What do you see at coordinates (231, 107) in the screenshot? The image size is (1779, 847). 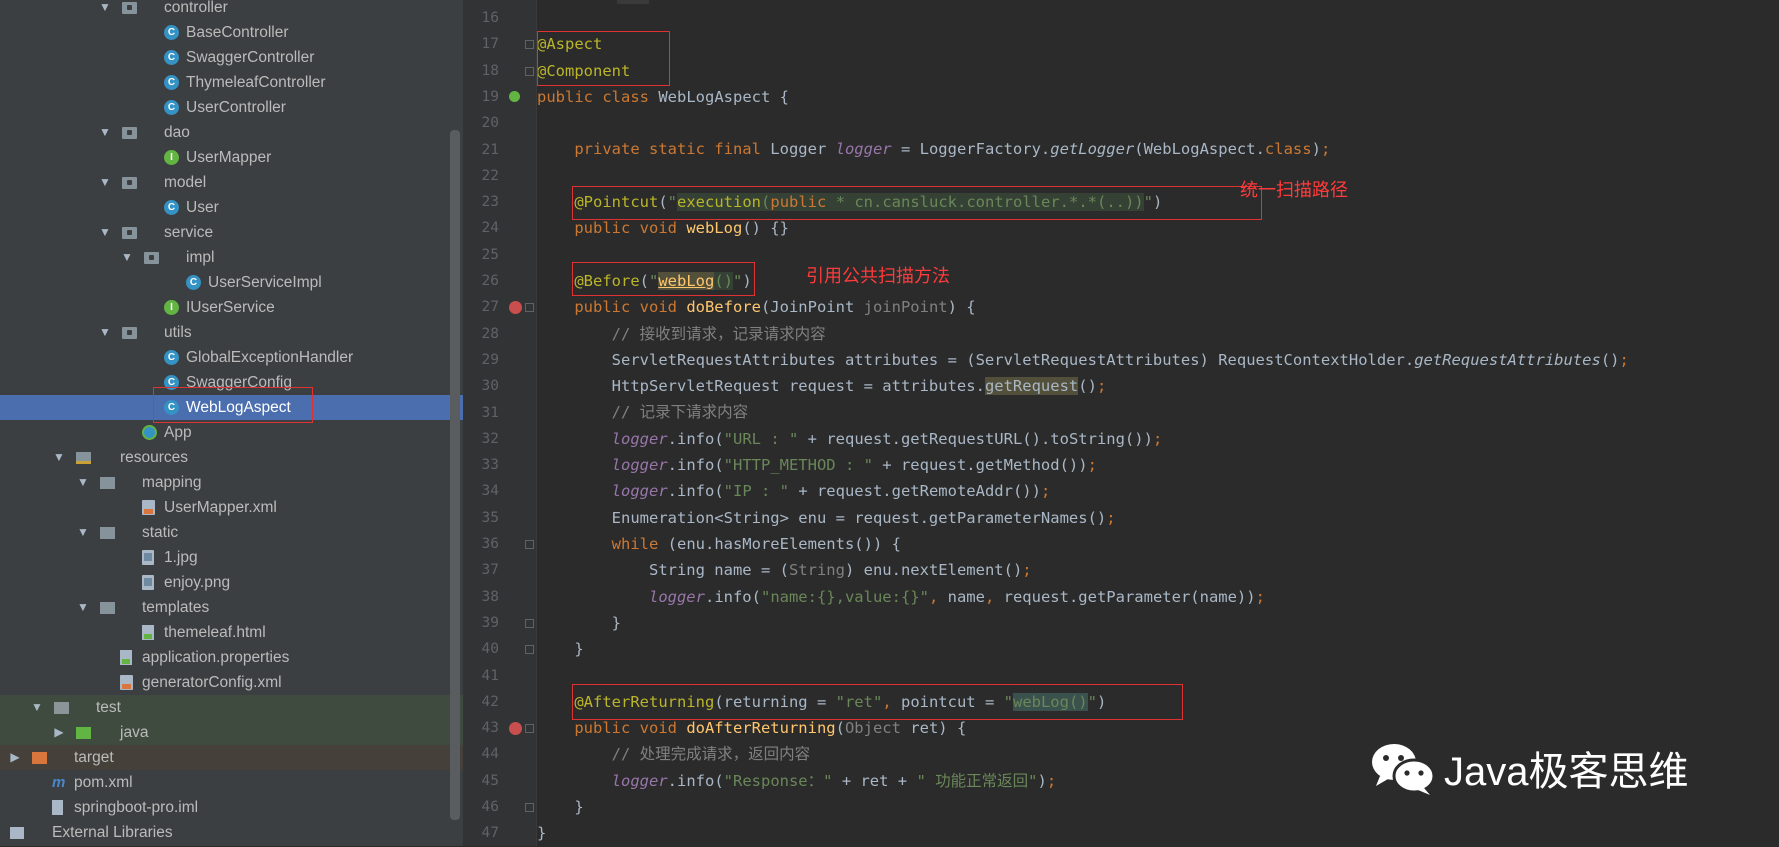 I see `tree-item-usercontroller: C UserController` at bounding box center [231, 107].